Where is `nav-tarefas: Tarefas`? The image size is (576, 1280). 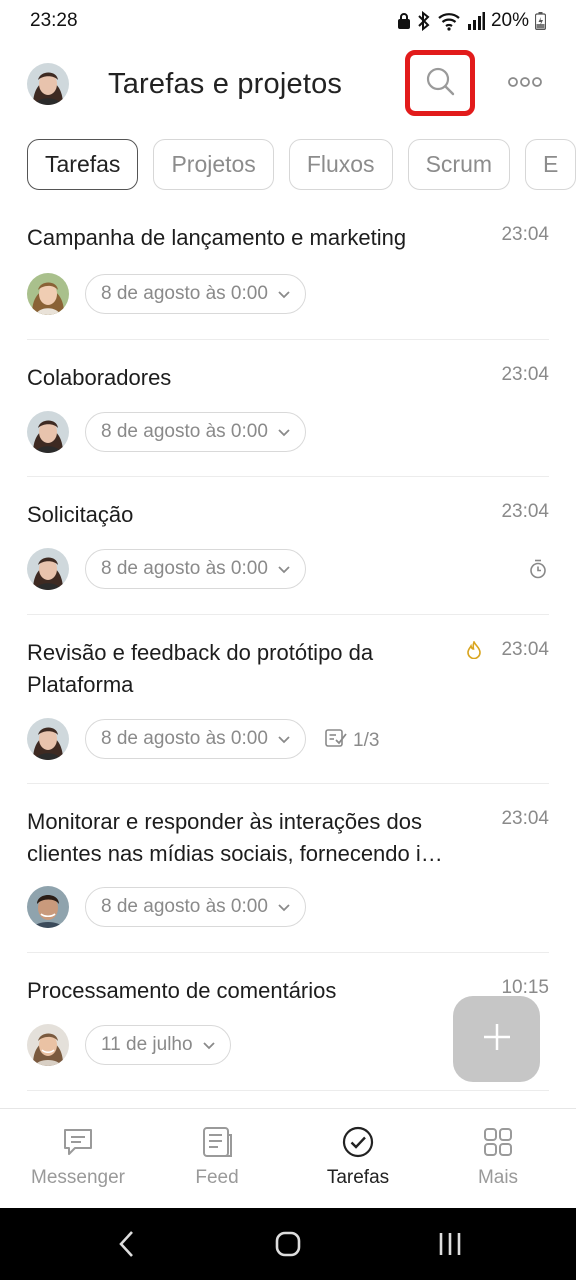
nav-tarefas: Tarefas is located at coordinates (358, 1157).